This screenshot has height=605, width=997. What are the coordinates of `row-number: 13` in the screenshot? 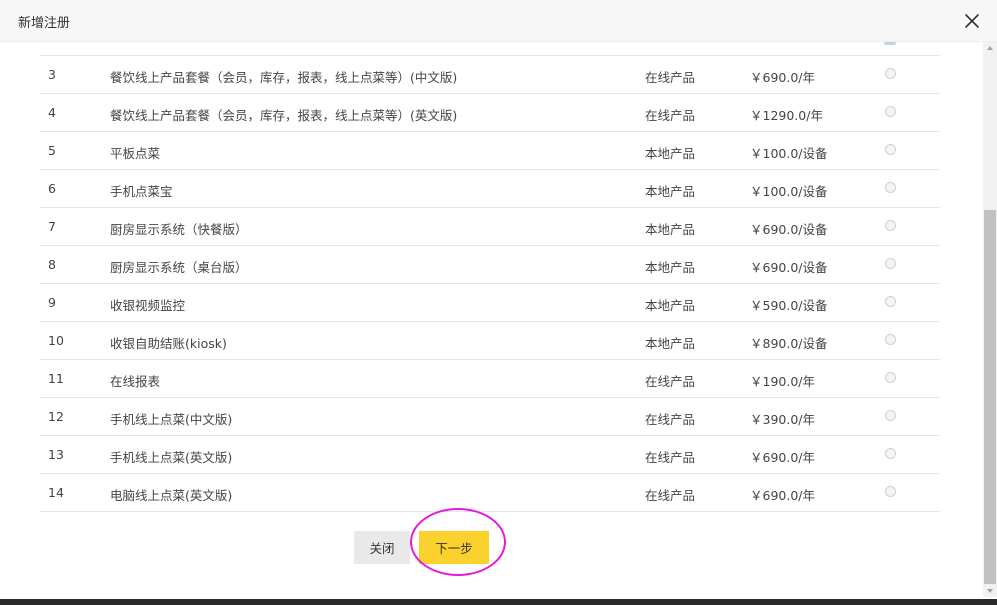 It's located at (56, 454).